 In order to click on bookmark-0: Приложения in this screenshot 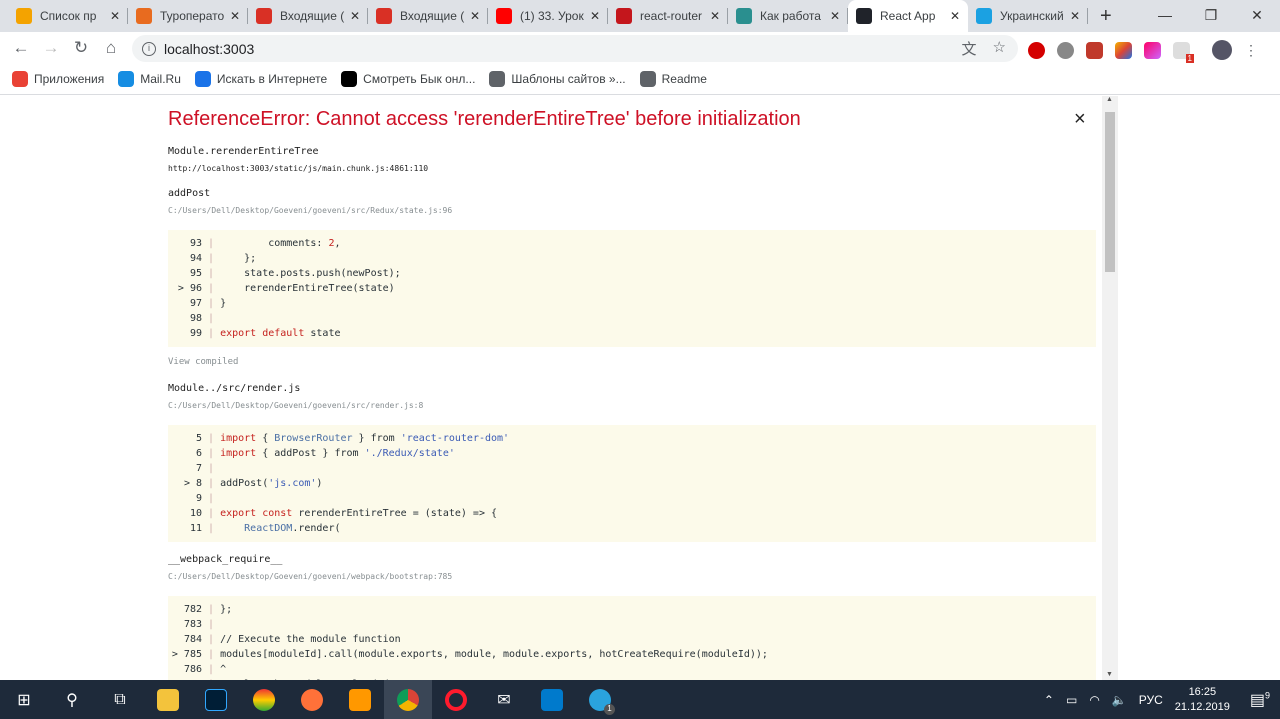, I will do `click(58, 79)`.